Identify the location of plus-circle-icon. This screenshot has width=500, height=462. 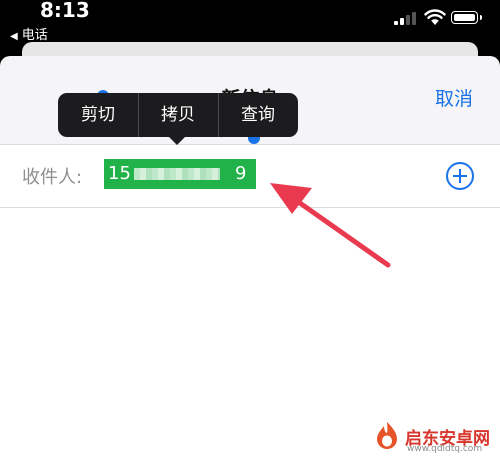
(460, 176).